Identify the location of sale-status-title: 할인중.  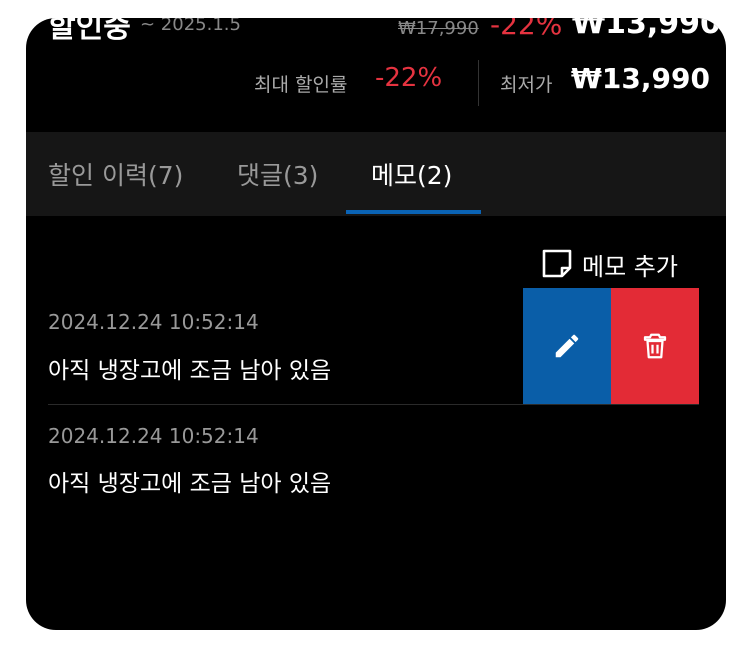
(89, 31).